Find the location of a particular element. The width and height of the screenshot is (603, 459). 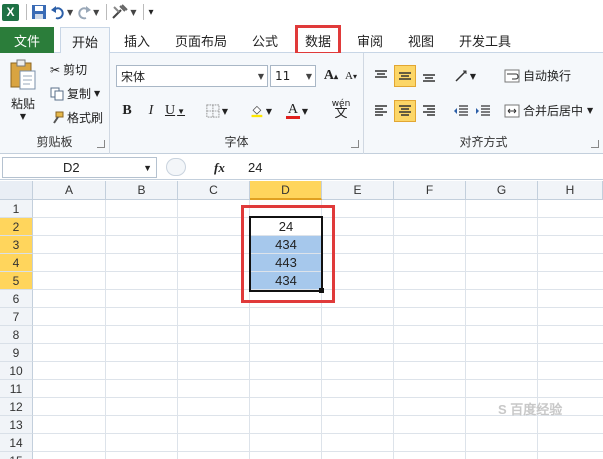

column-header-h: H is located at coordinates (570, 190).